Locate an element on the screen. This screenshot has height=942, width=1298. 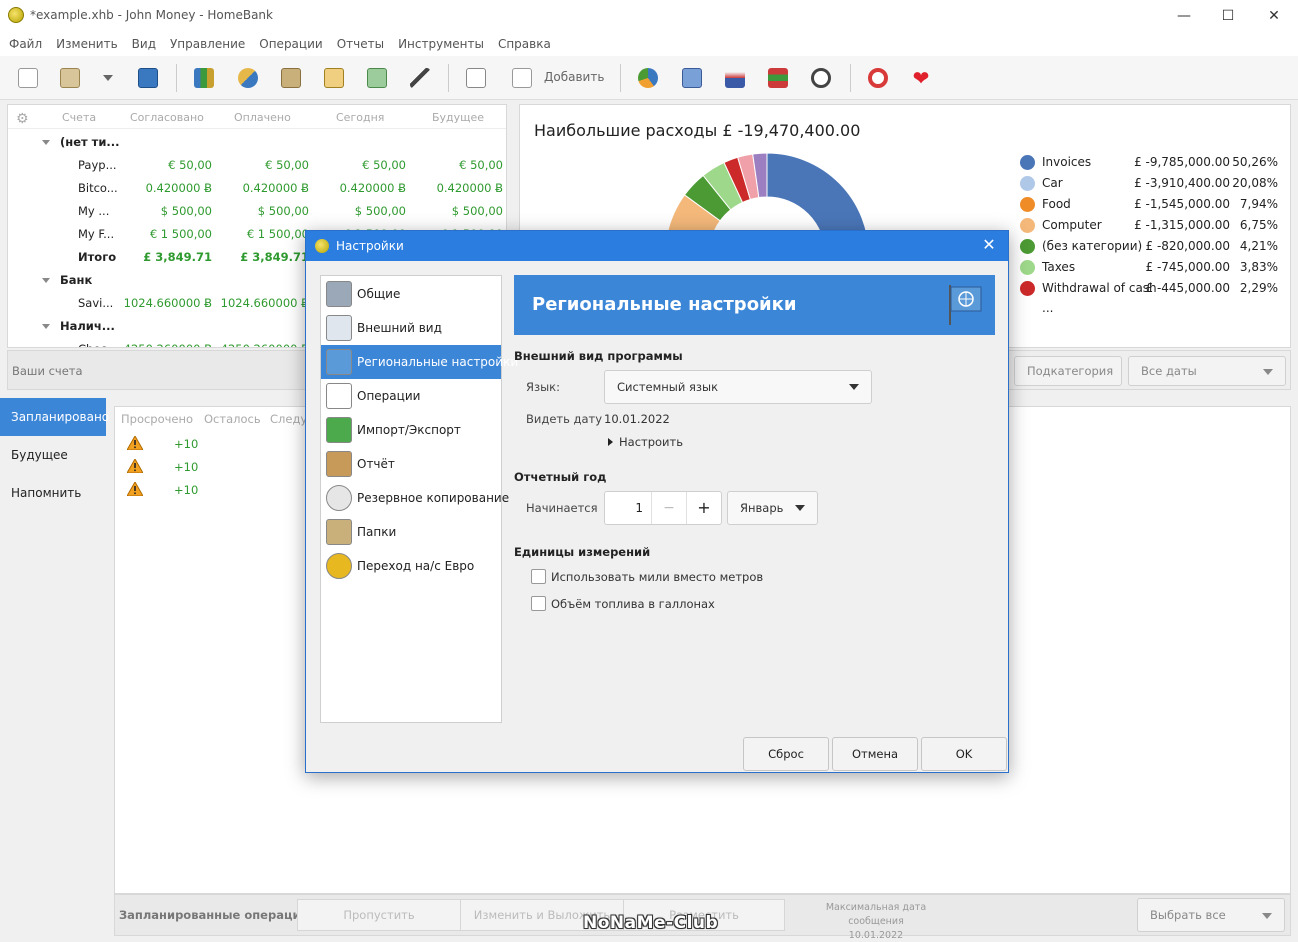
vehicle-cost-button is located at coordinates (821, 78).